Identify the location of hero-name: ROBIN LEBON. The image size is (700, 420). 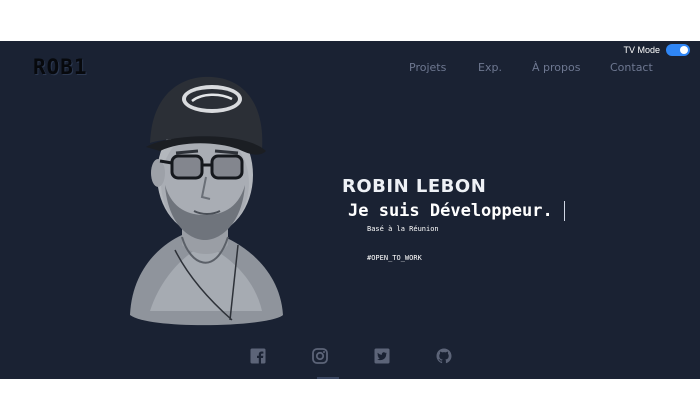
(414, 186).